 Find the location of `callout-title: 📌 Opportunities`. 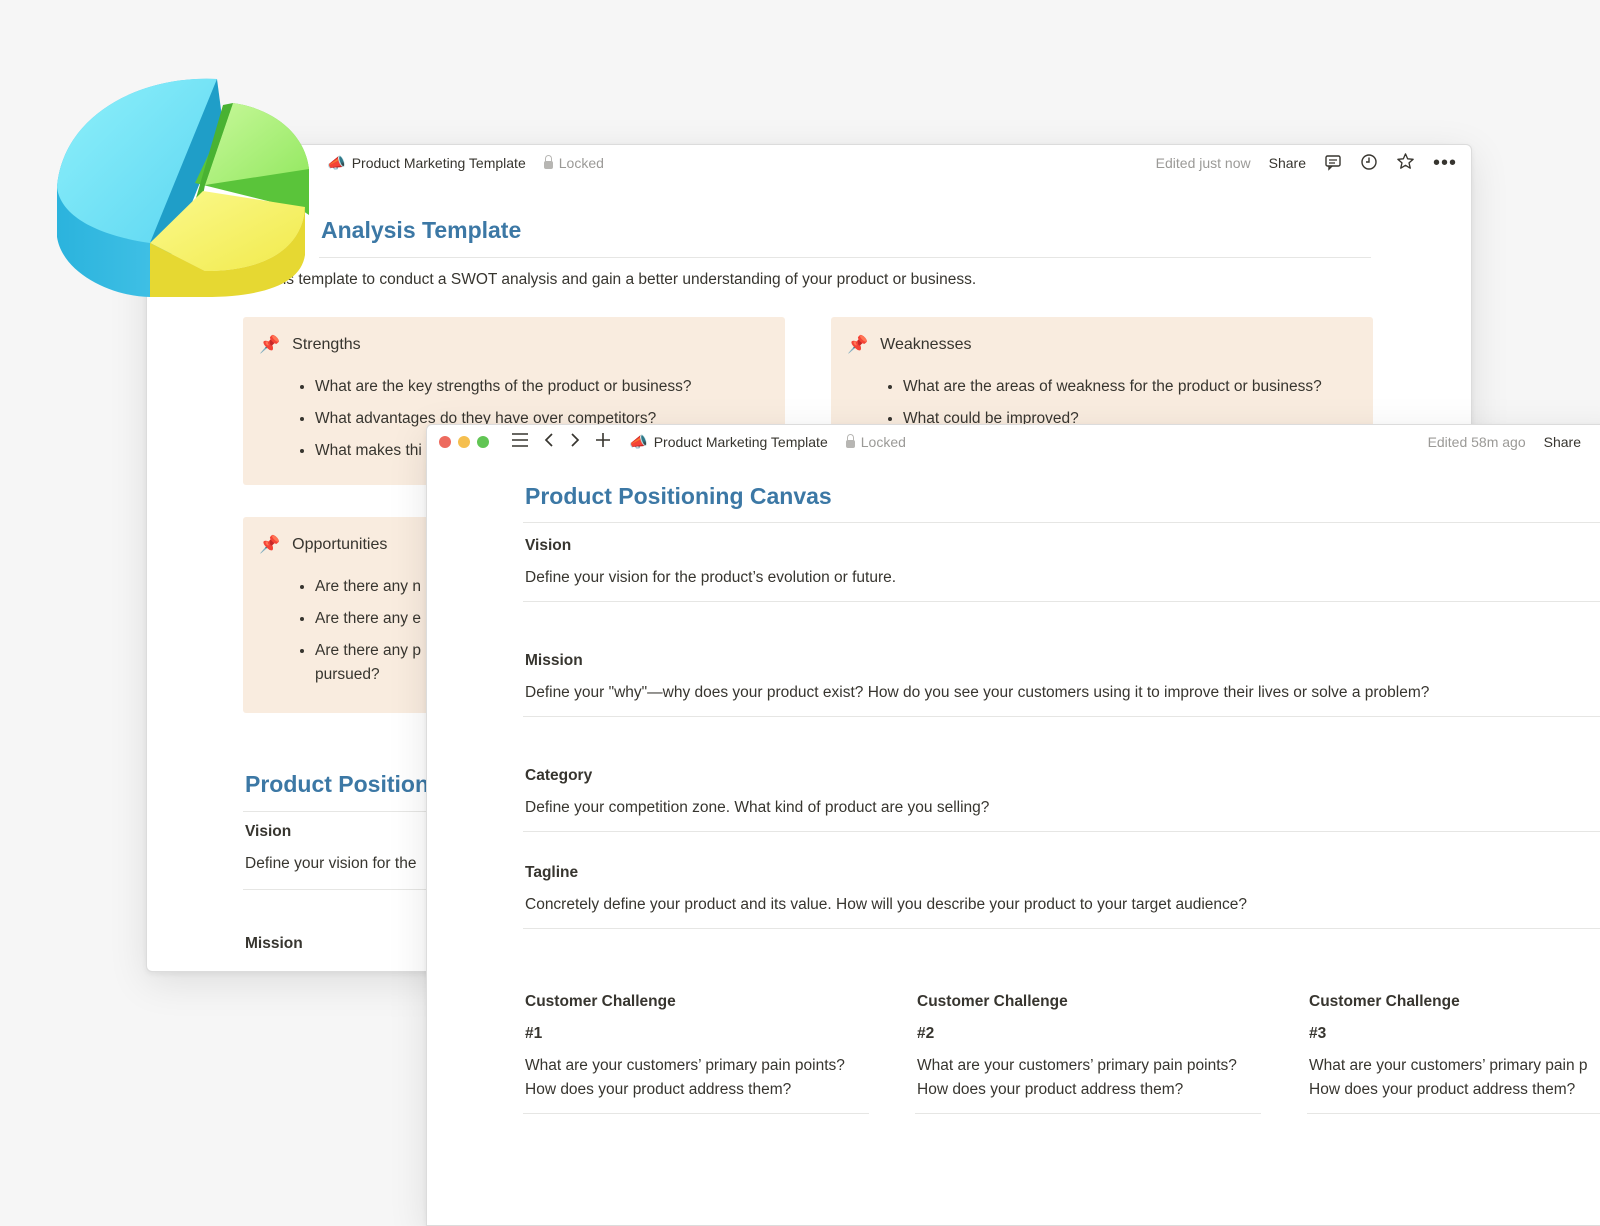

callout-title: 📌 Opportunities is located at coordinates (323, 545).